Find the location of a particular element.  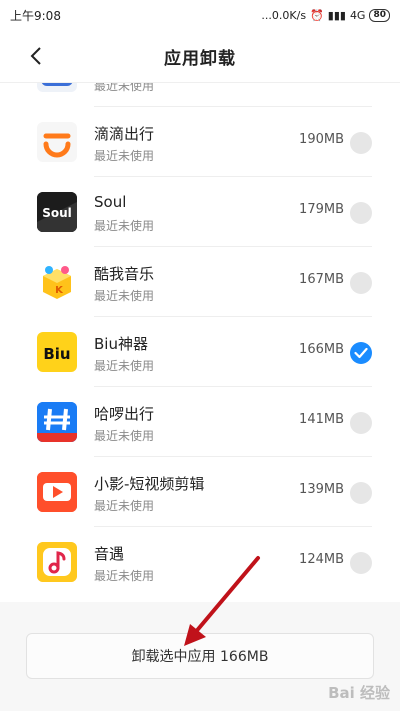

list-item-xiaoying: 小影-短视频剪辑 最近未使用 139MB is located at coordinates (200, 492).